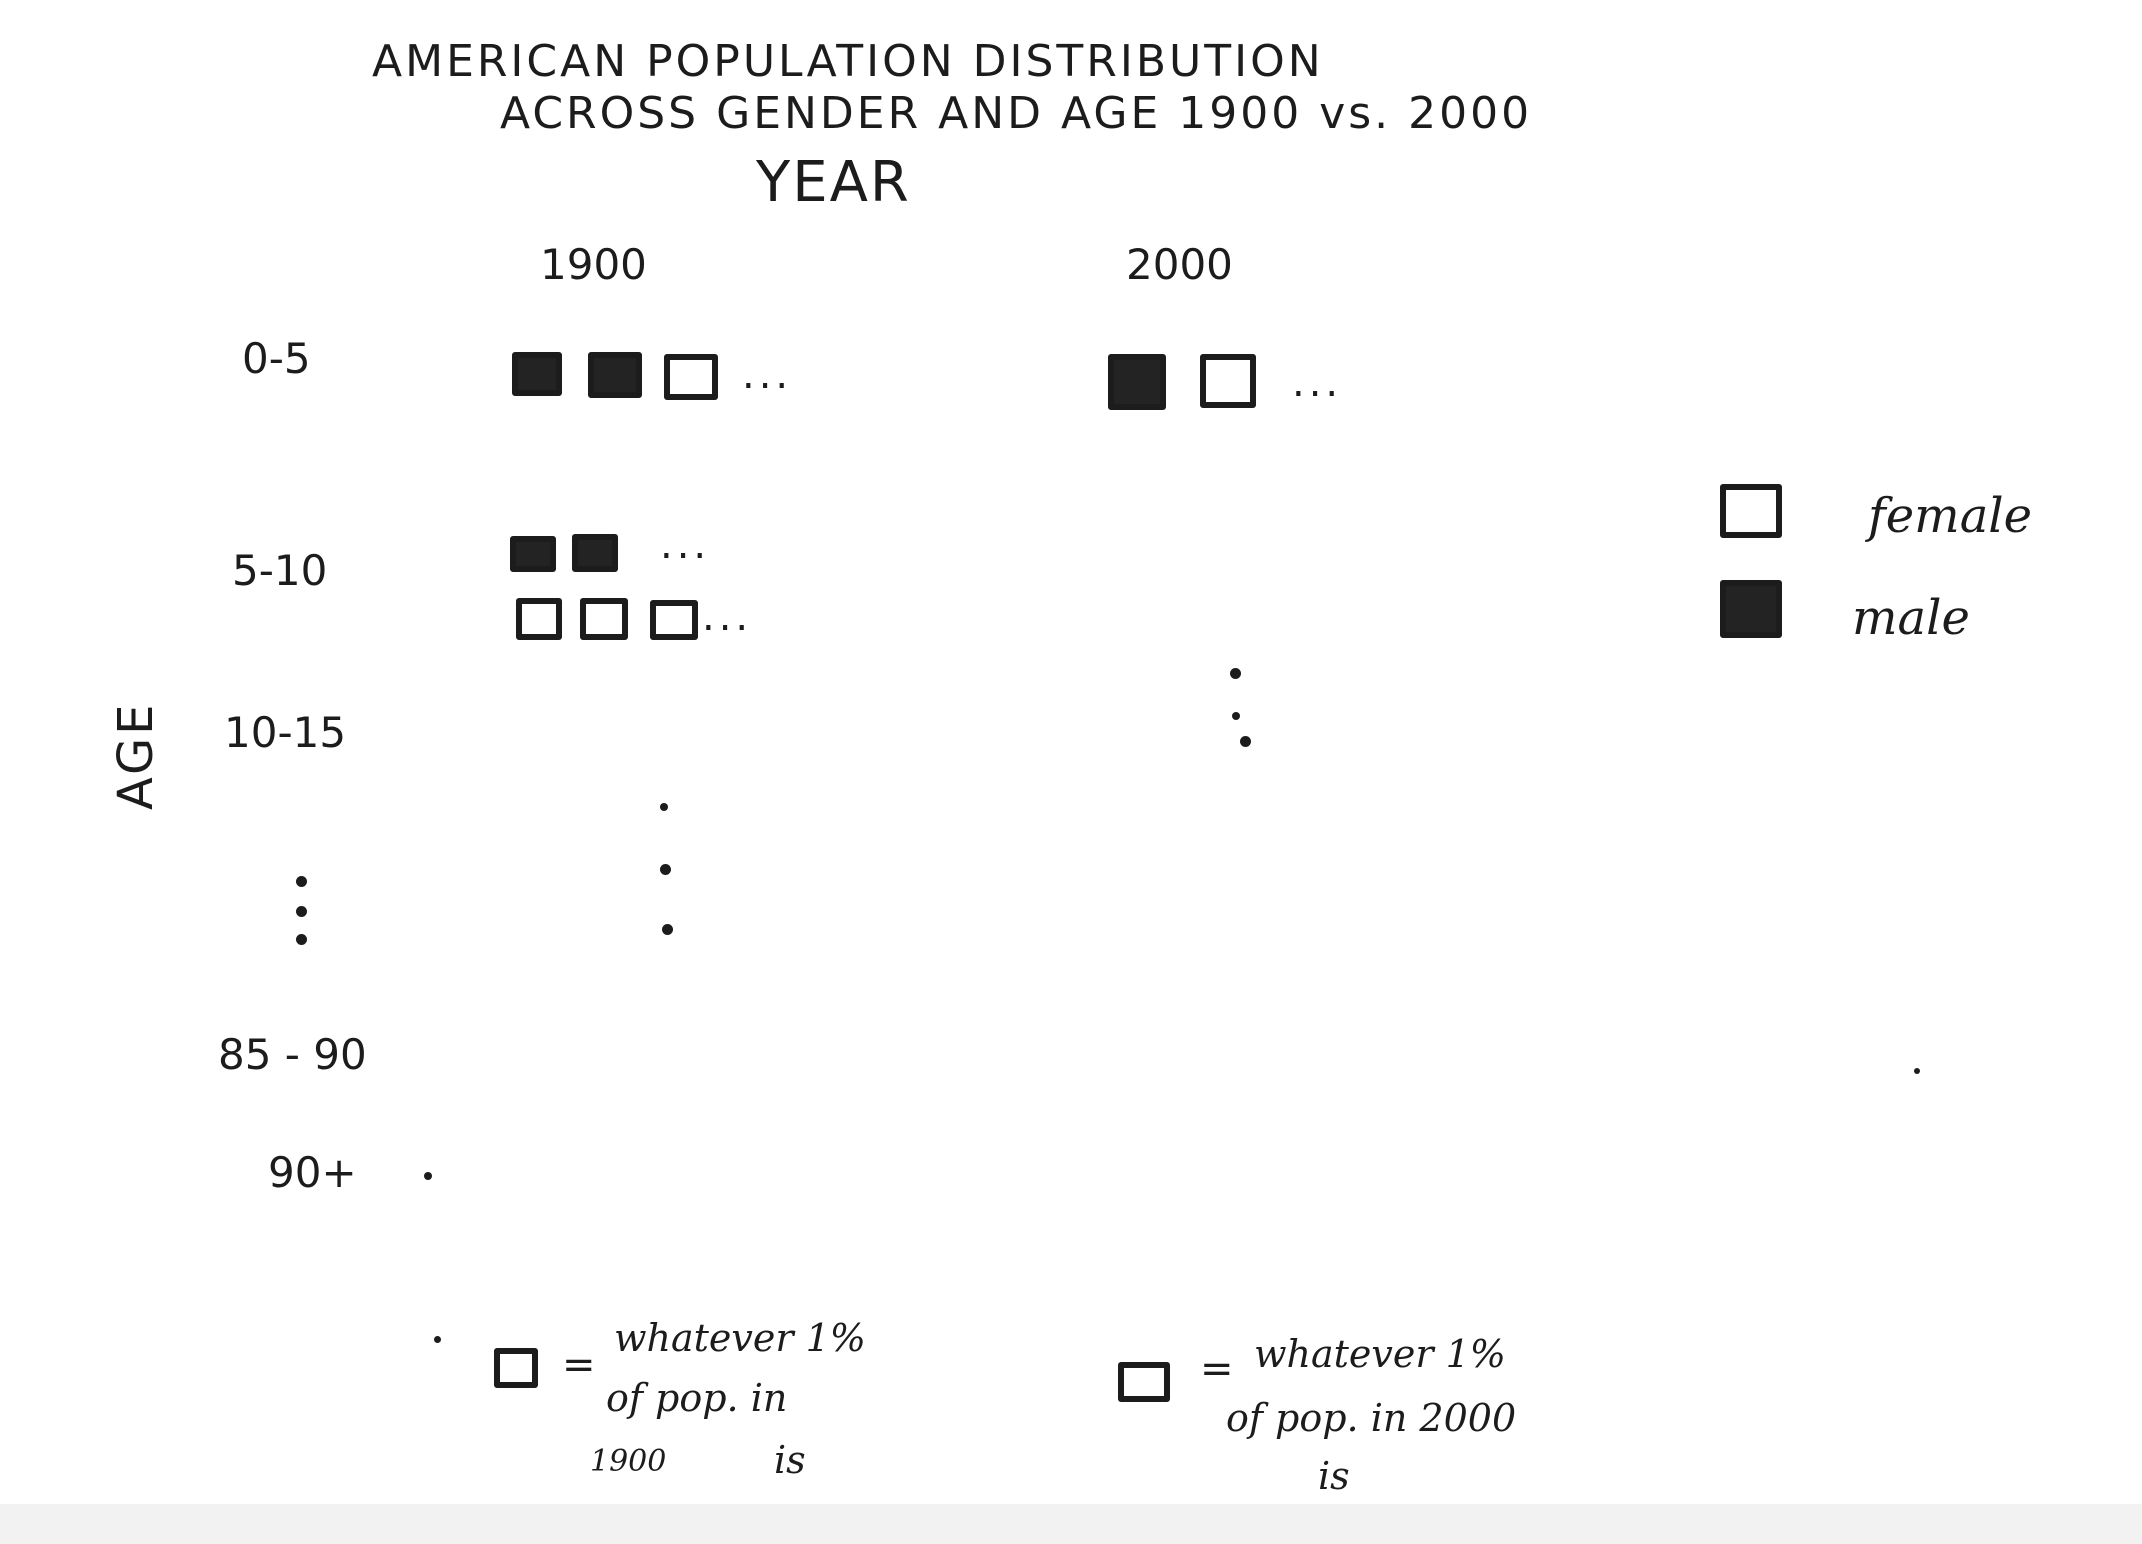 This screenshot has width=2142, height=1544. Describe the element at coordinates (593, 264) in the screenshot. I see `column-header-1900: 1900` at that location.